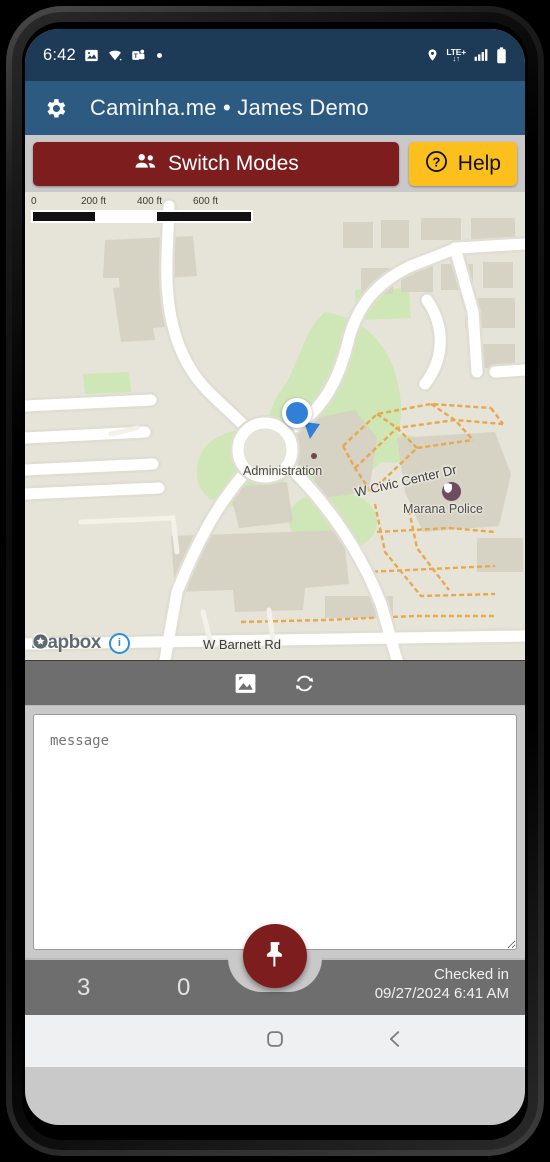  What do you see at coordinates (443, 509) in the screenshot?
I see `poi-label-marana-police: Marana Police` at bounding box center [443, 509].